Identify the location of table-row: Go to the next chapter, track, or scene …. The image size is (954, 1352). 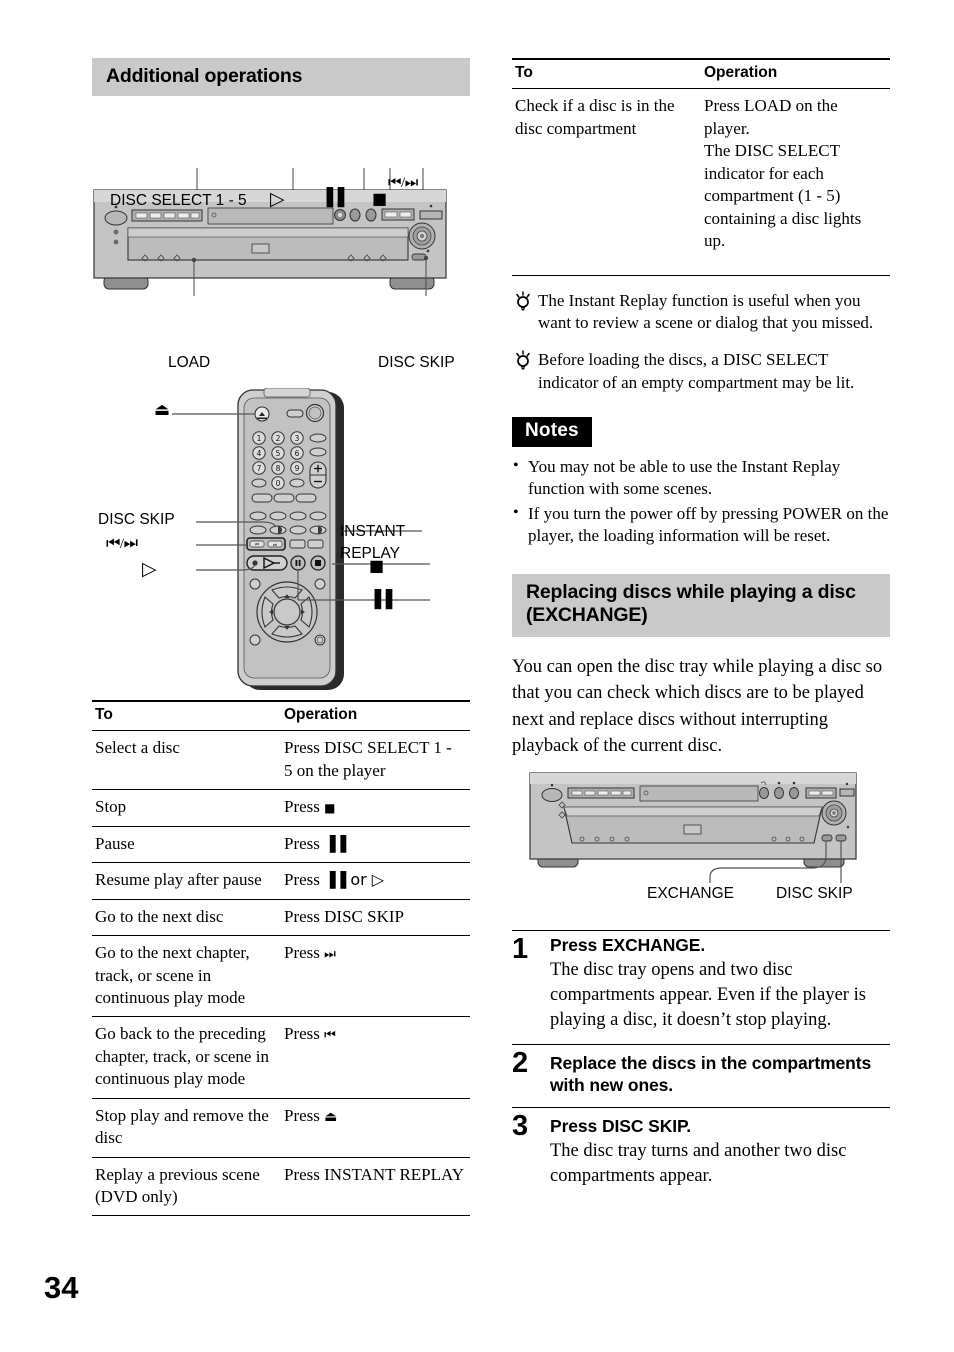
(281, 976).